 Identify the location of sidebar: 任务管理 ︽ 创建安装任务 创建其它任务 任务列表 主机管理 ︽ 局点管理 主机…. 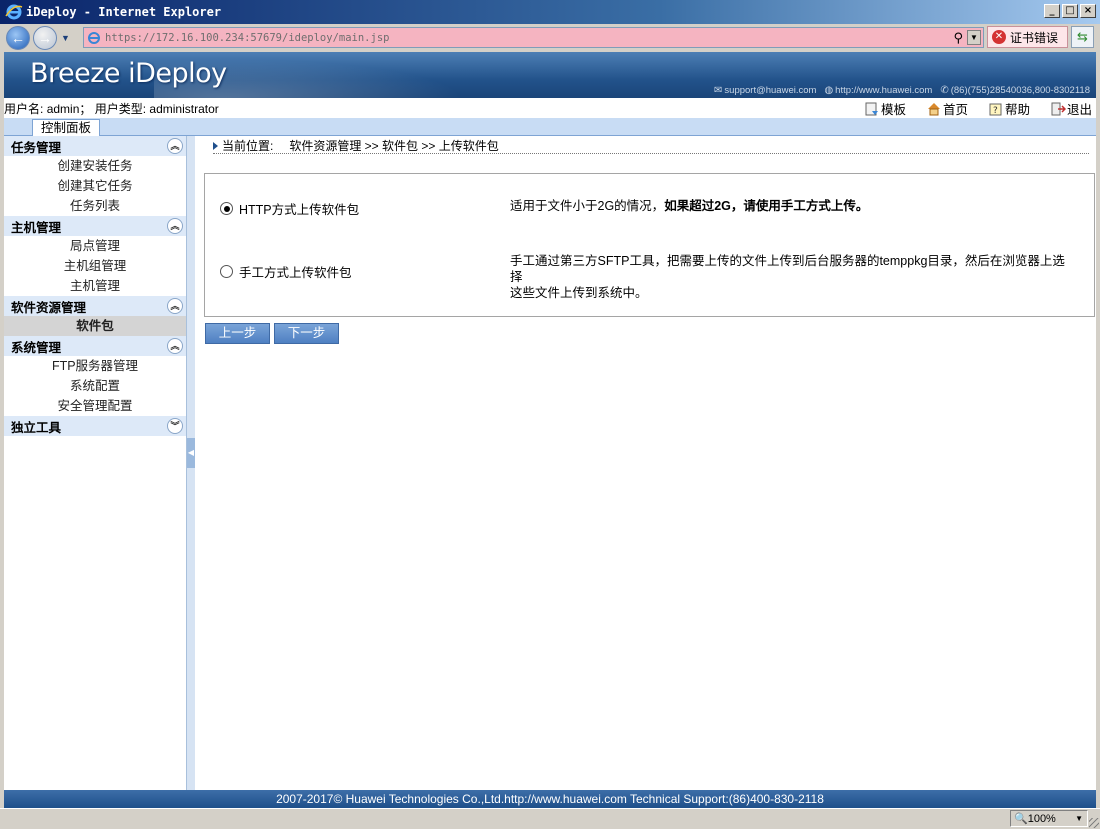
(95, 463).